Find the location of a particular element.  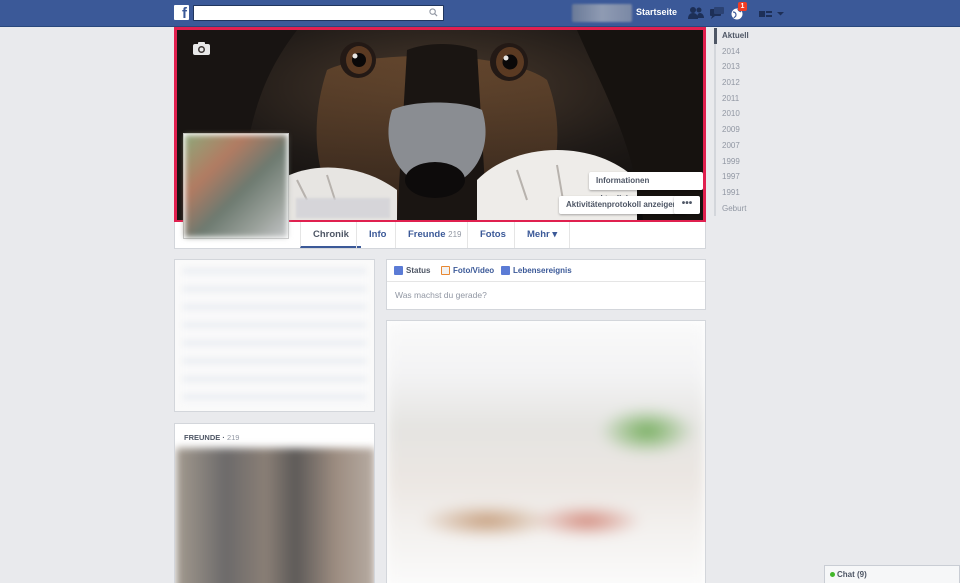

flag-icon is located at coordinates (505, 270).